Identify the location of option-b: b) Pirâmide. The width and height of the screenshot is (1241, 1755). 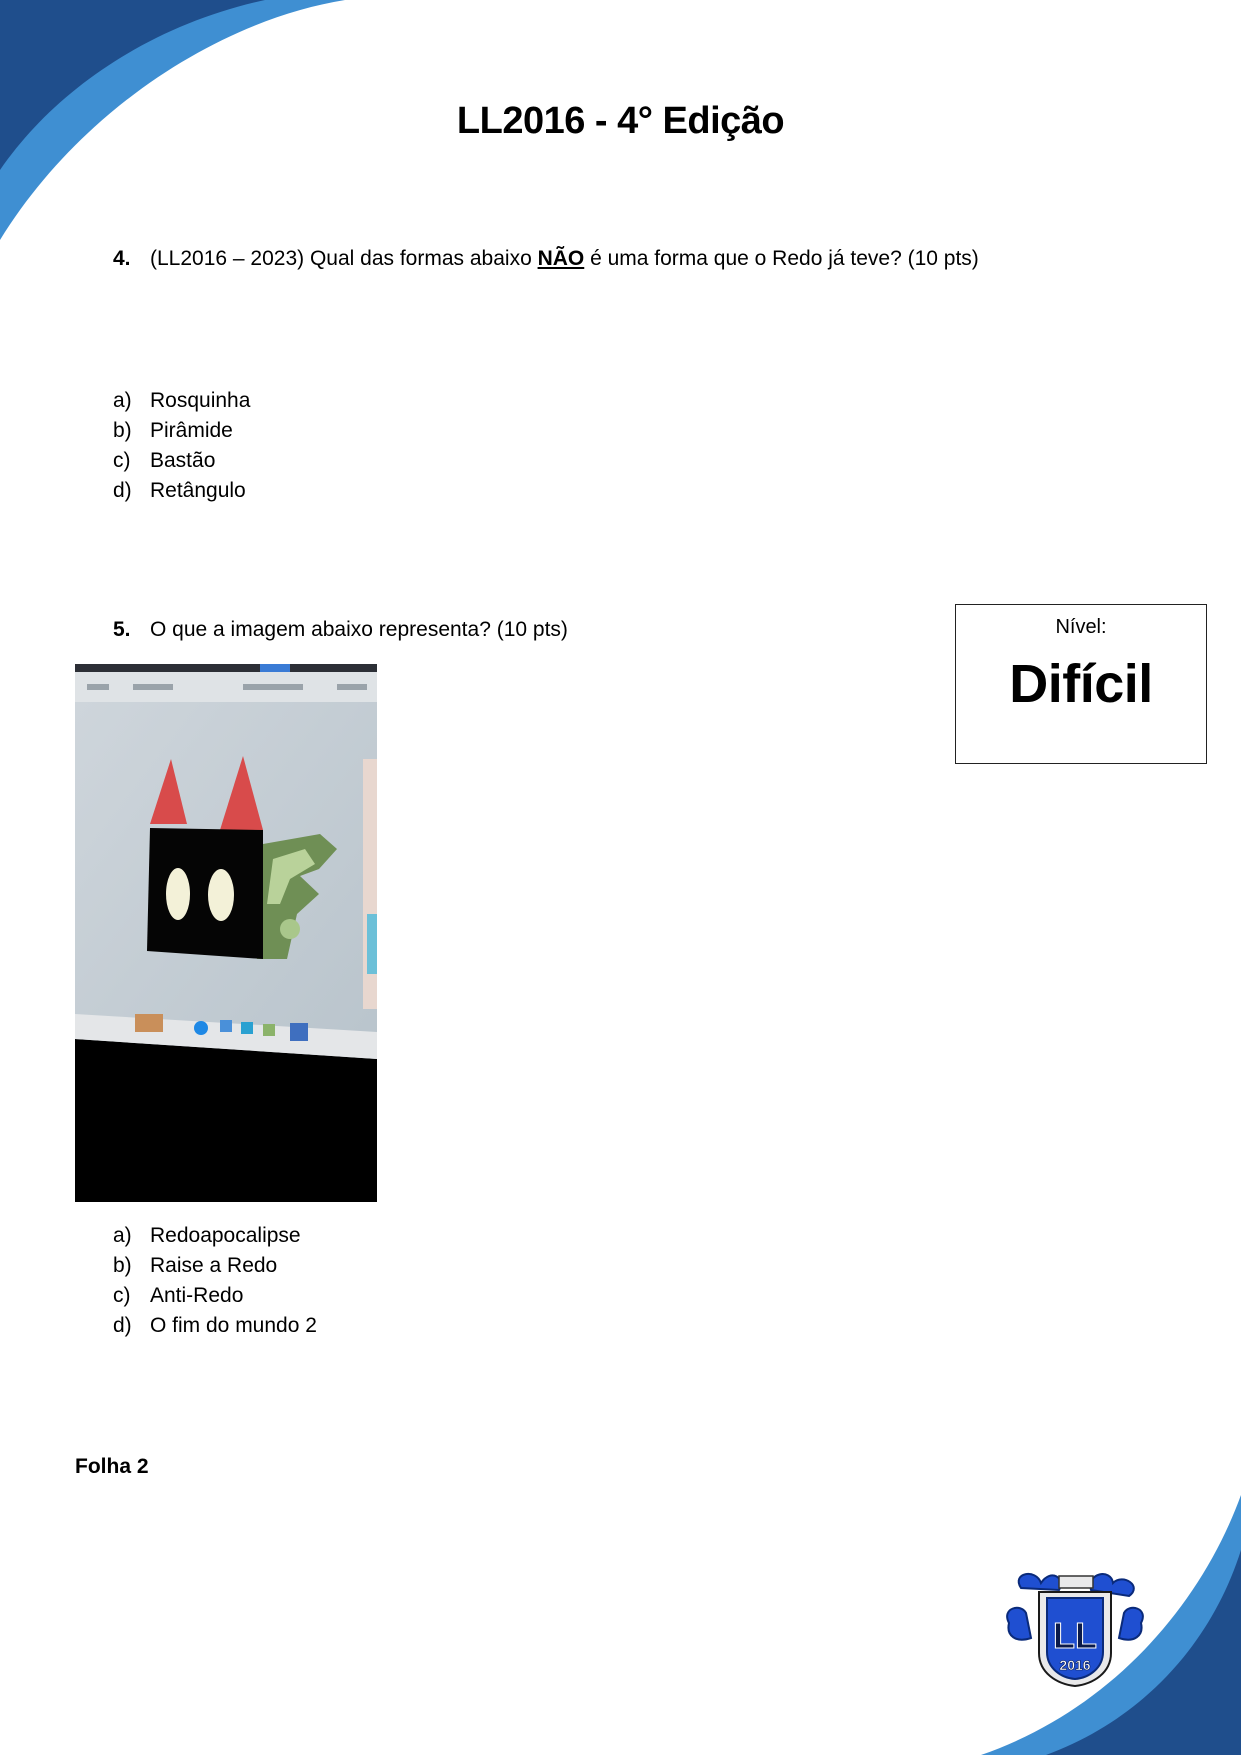
(181, 431).